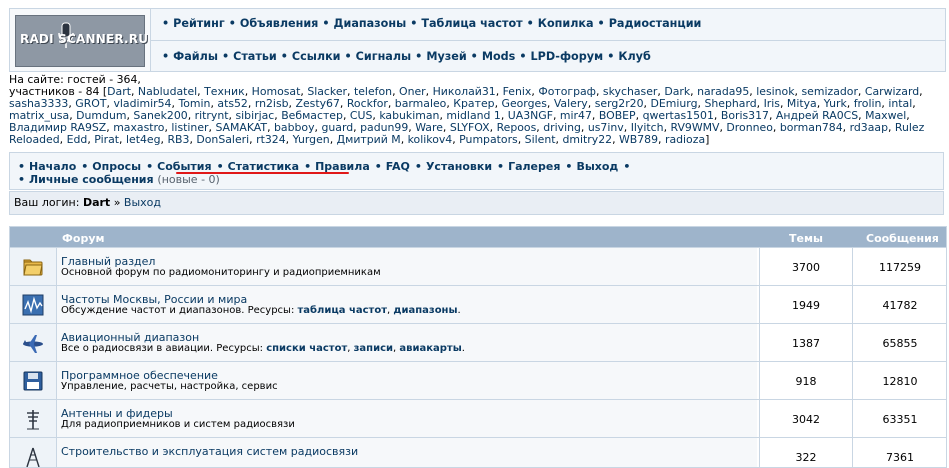 Image resolution: width=949 pixels, height=468 pixels. Describe the element at coordinates (638, 139) in the screenshot. I see `online-user-link: WB789` at that location.